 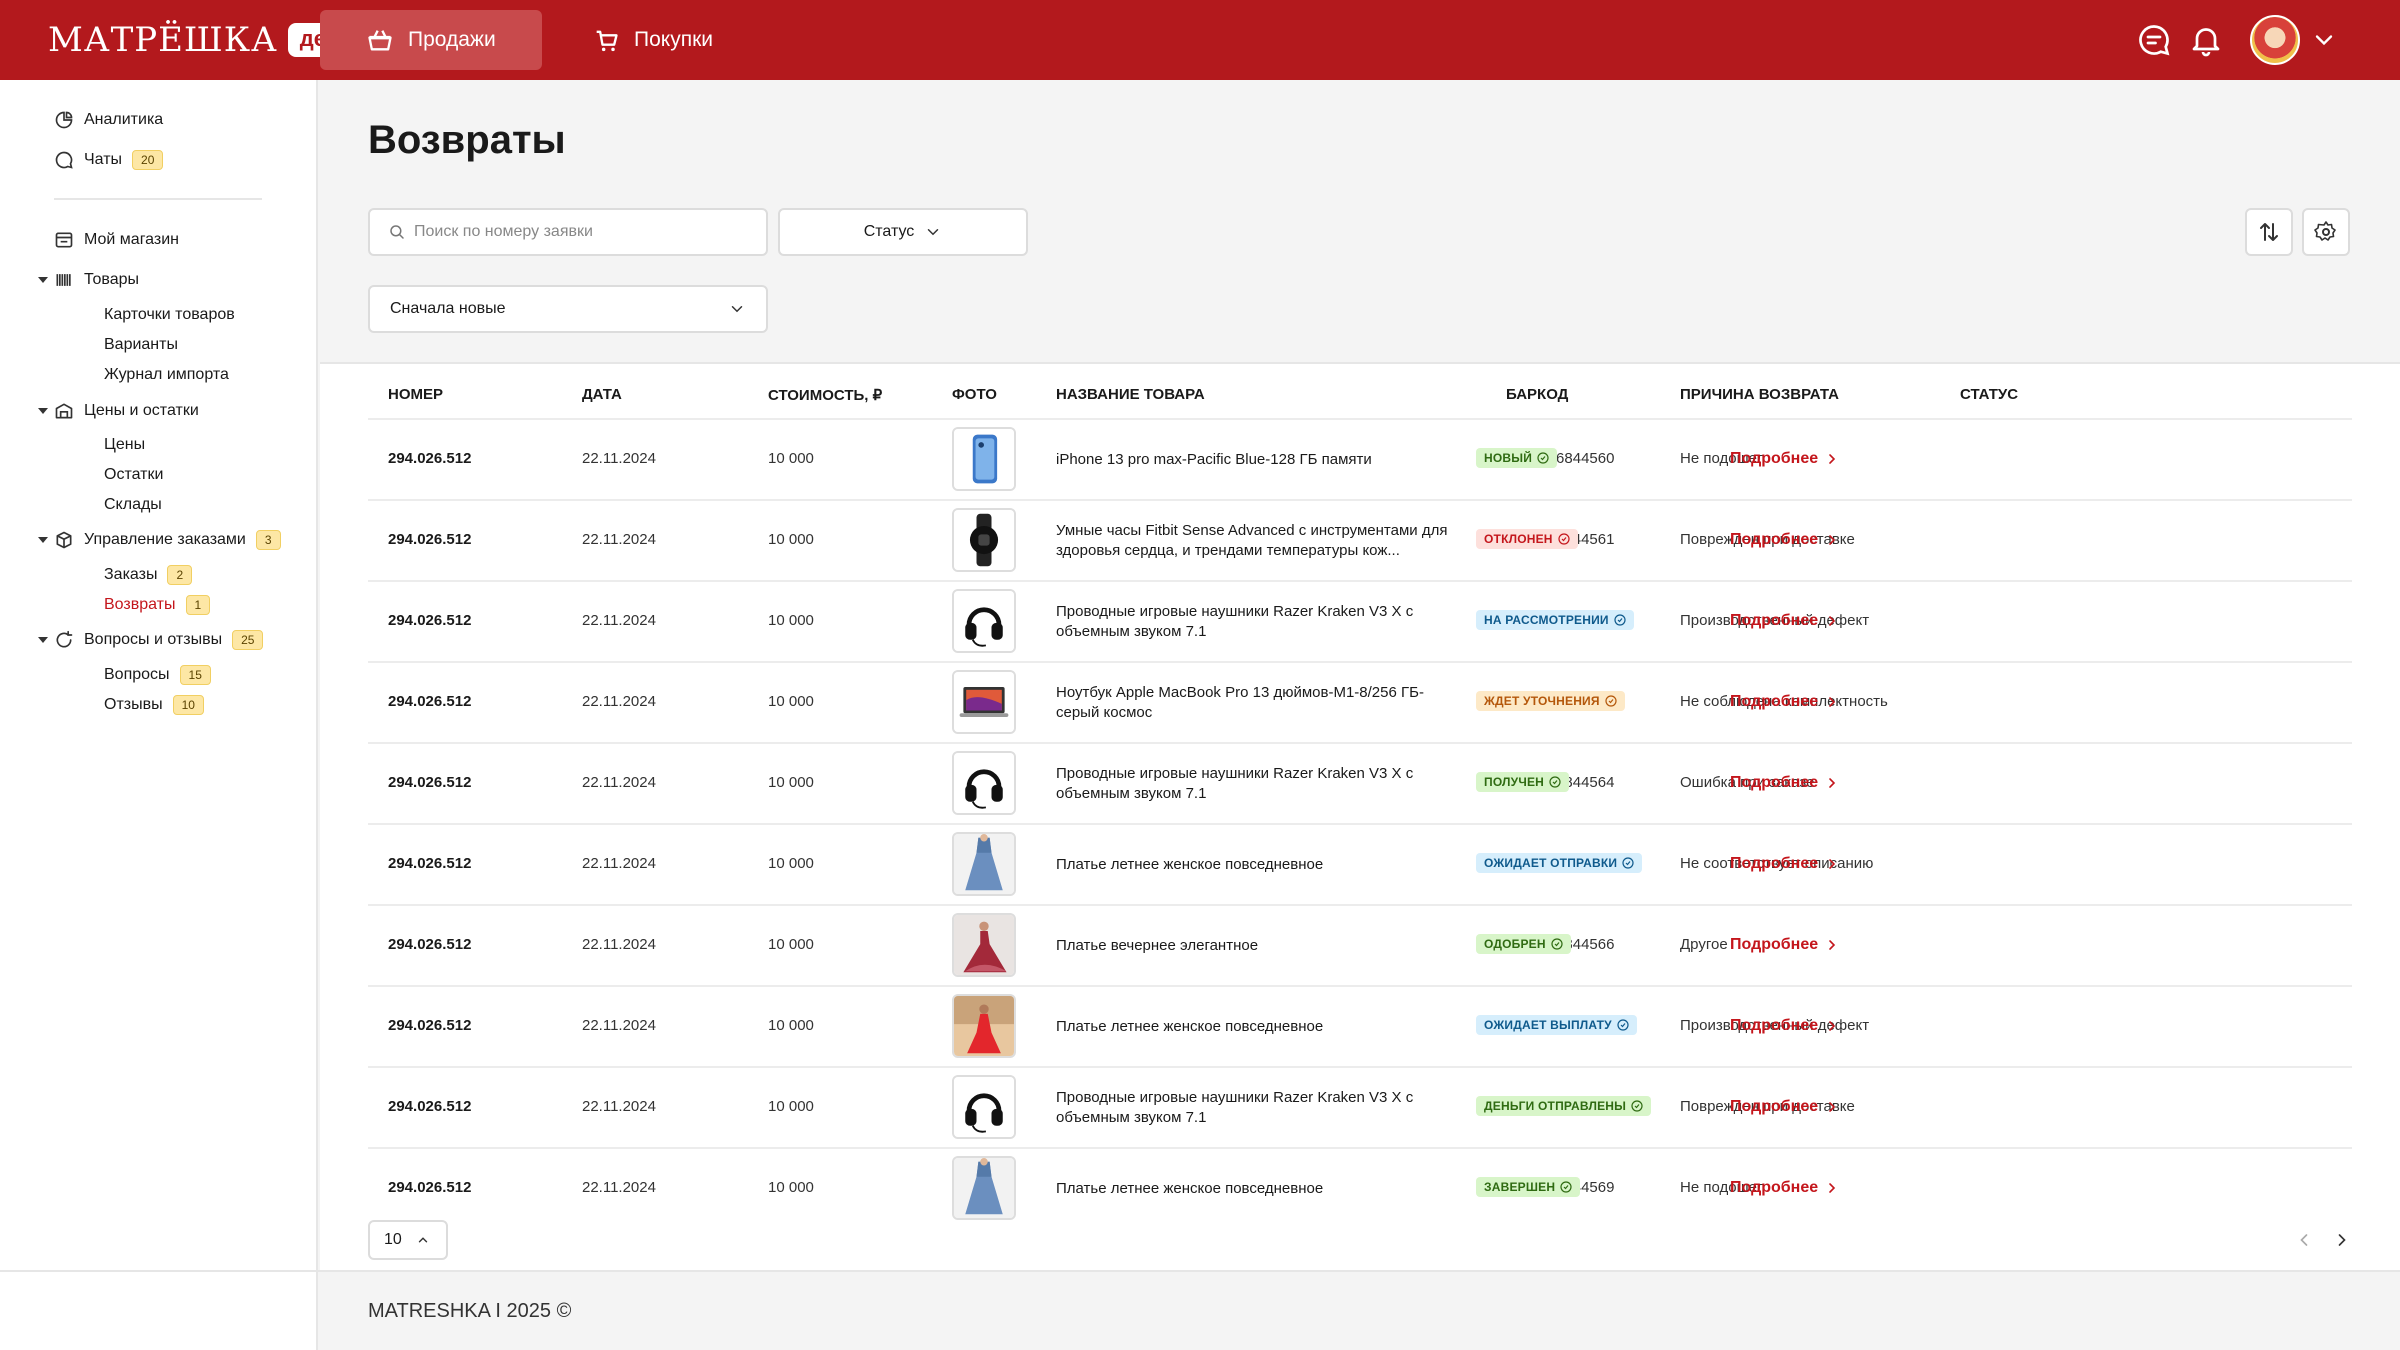 I want to click on bell-icon, so click(x=2206, y=40).